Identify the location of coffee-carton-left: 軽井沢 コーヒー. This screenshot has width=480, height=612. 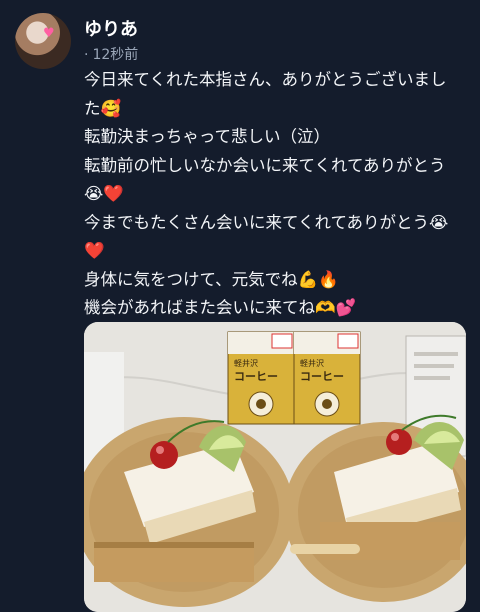
(261, 378).